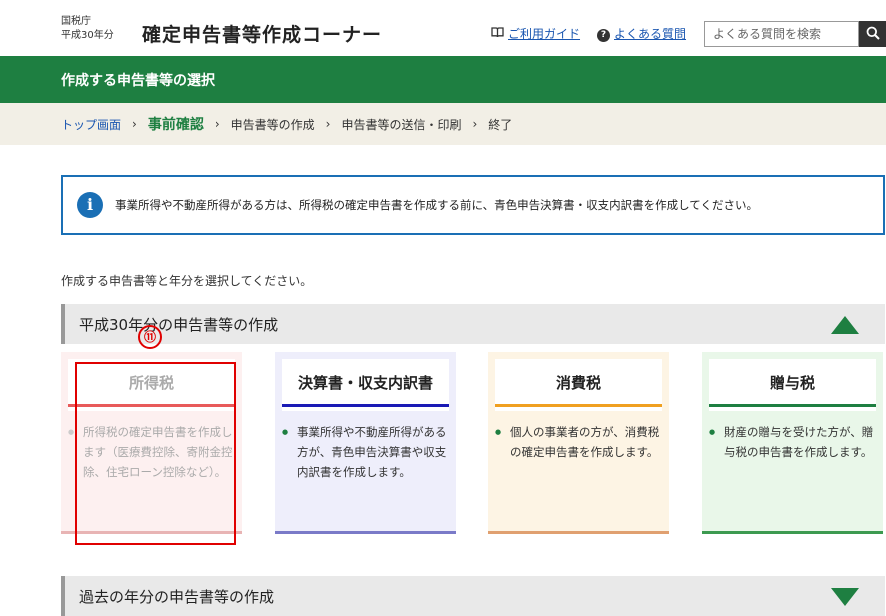 The image size is (886, 616). What do you see at coordinates (650, 34) in the screenshot?
I see `faq-link-label: よくある質問` at bounding box center [650, 34].